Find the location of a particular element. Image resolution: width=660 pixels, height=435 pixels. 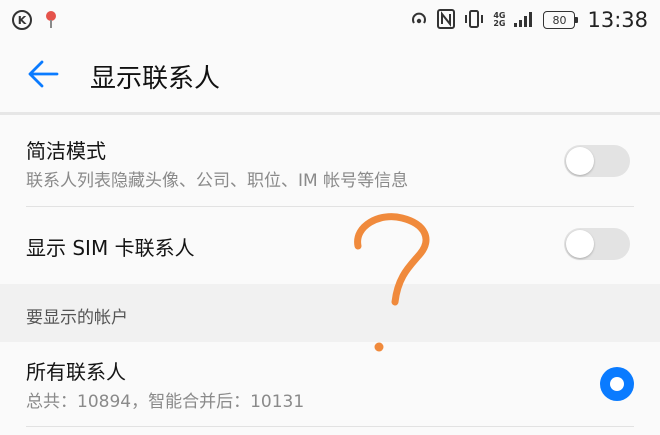

all-contacts-radio is located at coordinates (617, 384).